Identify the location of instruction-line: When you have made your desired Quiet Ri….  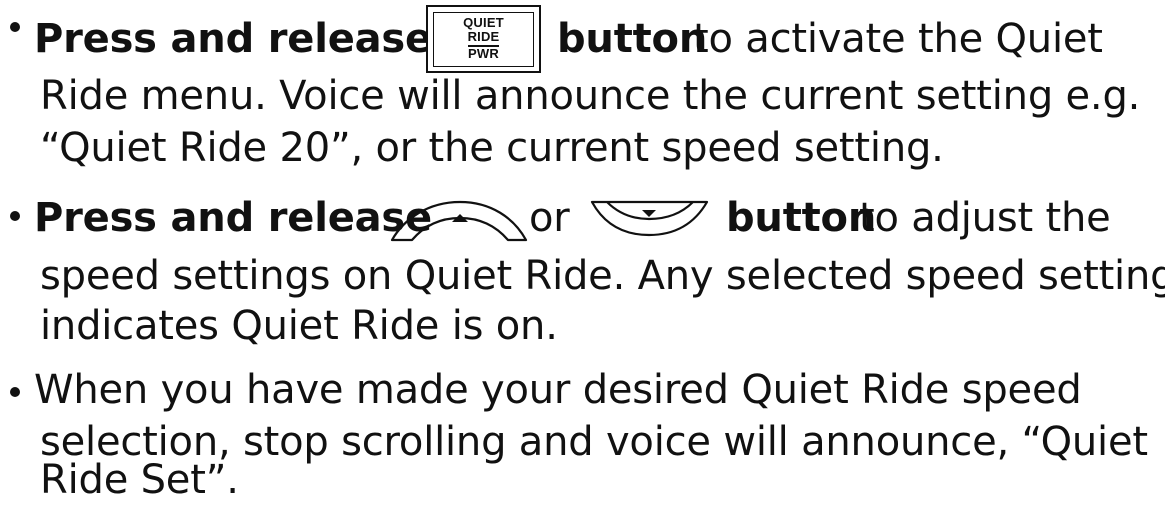
(582, 390).